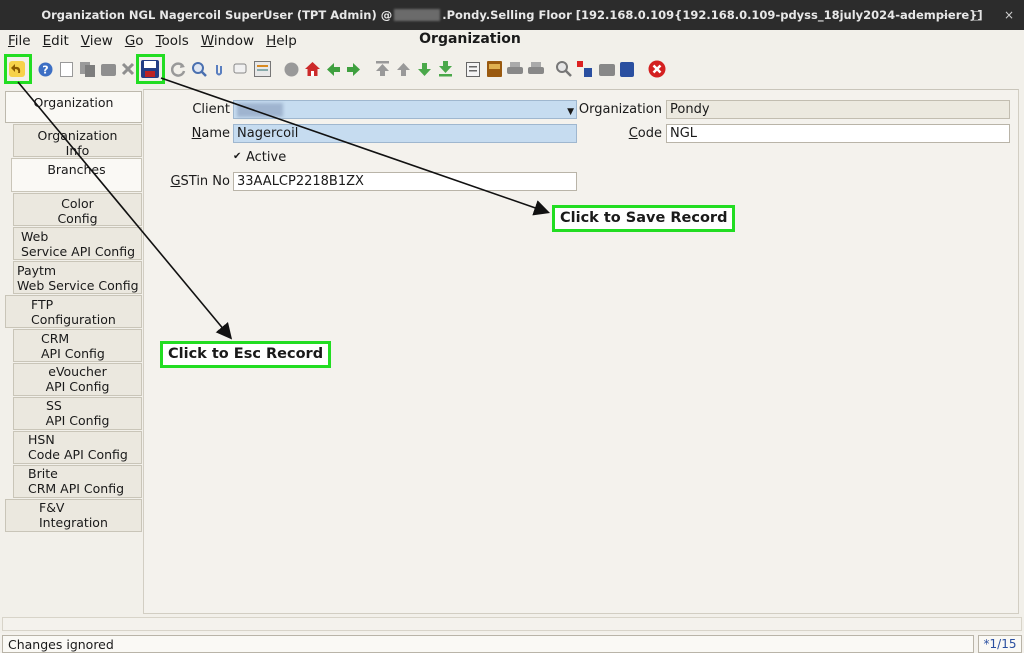 This screenshot has height=653, width=1024. Describe the element at coordinates (644, 218) in the screenshot. I see `save-callout: Click to Save Record` at that location.